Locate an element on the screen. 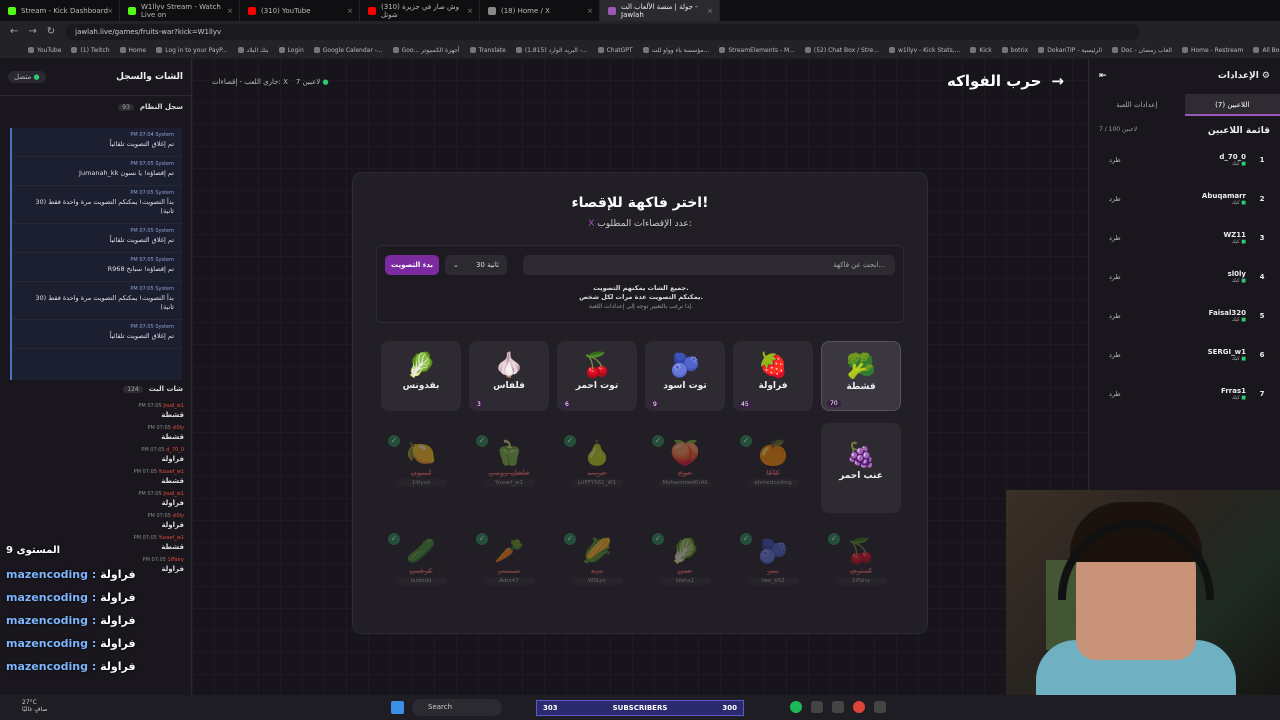 The width and height of the screenshot is (1280, 720). message-text: Jumanah_kk تم إقصاؤه! يا نسون is located at coordinates (126, 172).